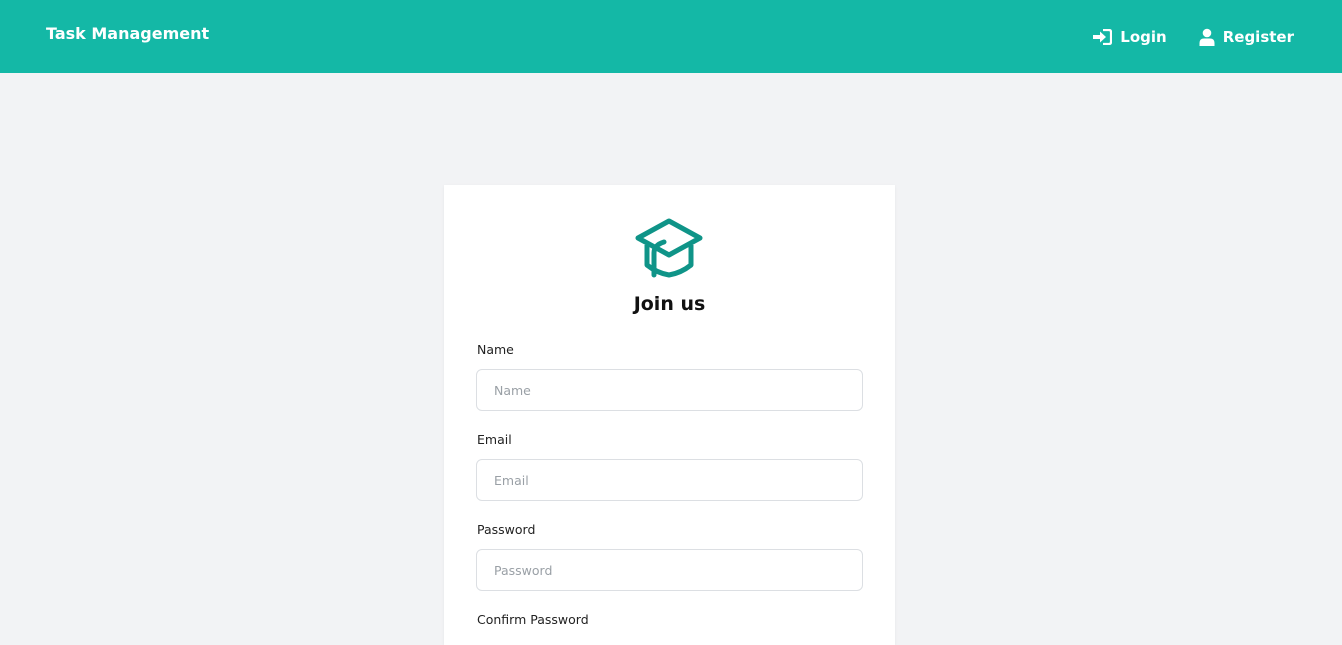 The image size is (1342, 645). I want to click on page-title: Join us, so click(669, 304).